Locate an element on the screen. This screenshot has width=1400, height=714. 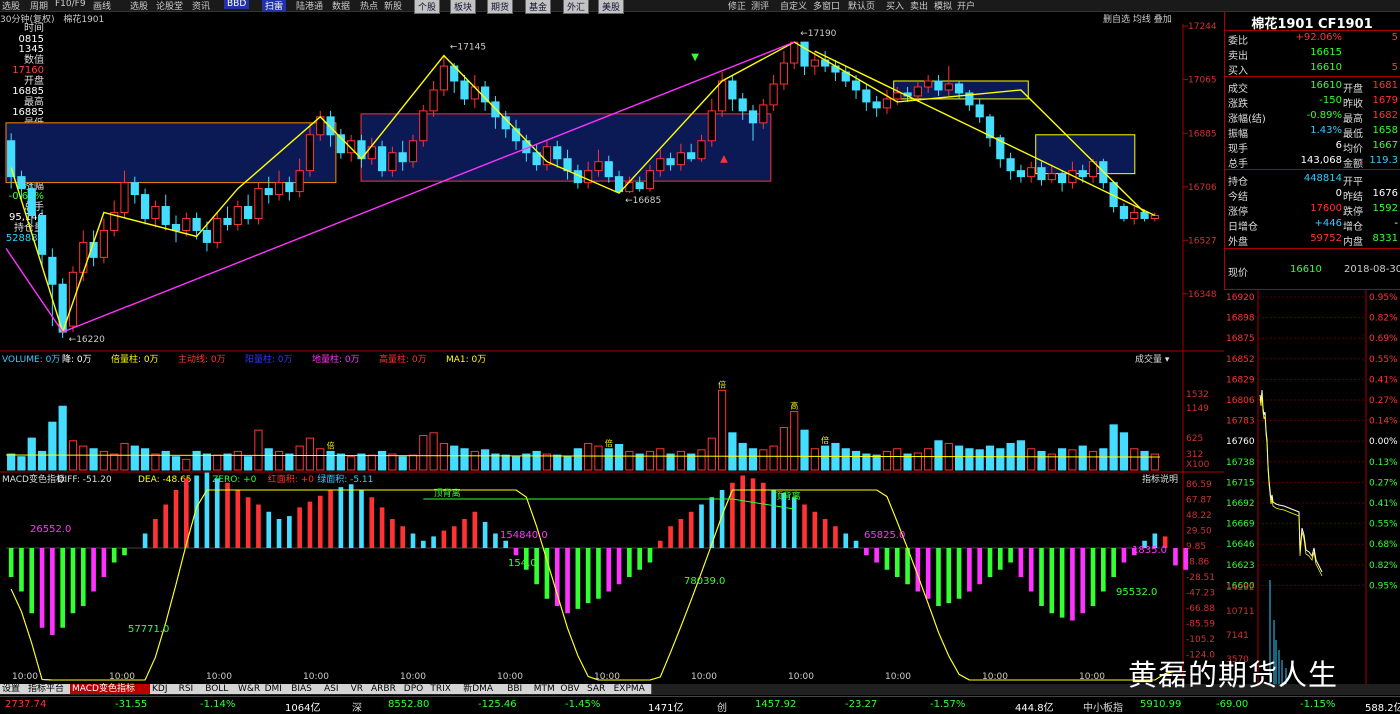
quote-value: 1.43% is located at coordinates (1326, 130).